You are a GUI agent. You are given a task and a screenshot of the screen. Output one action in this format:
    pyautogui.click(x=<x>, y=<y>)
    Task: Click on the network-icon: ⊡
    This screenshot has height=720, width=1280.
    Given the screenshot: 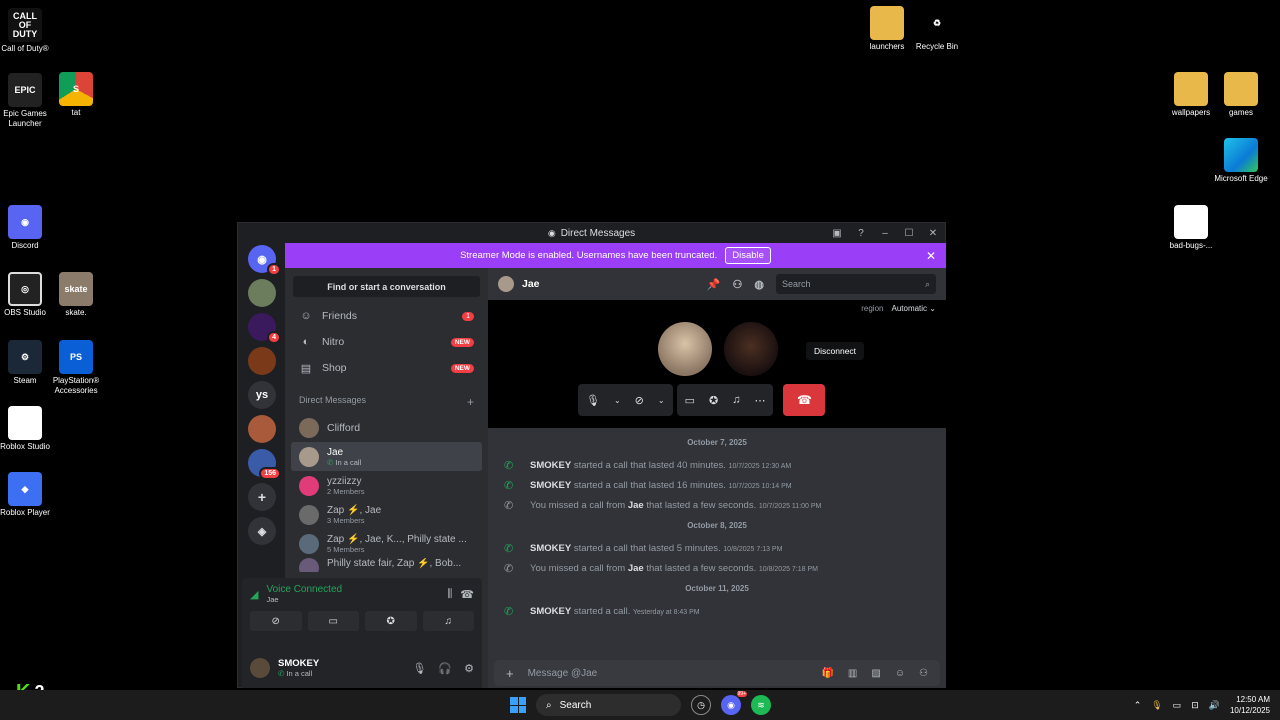 What is the action you would take?
    pyautogui.click(x=1195, y=705)
    